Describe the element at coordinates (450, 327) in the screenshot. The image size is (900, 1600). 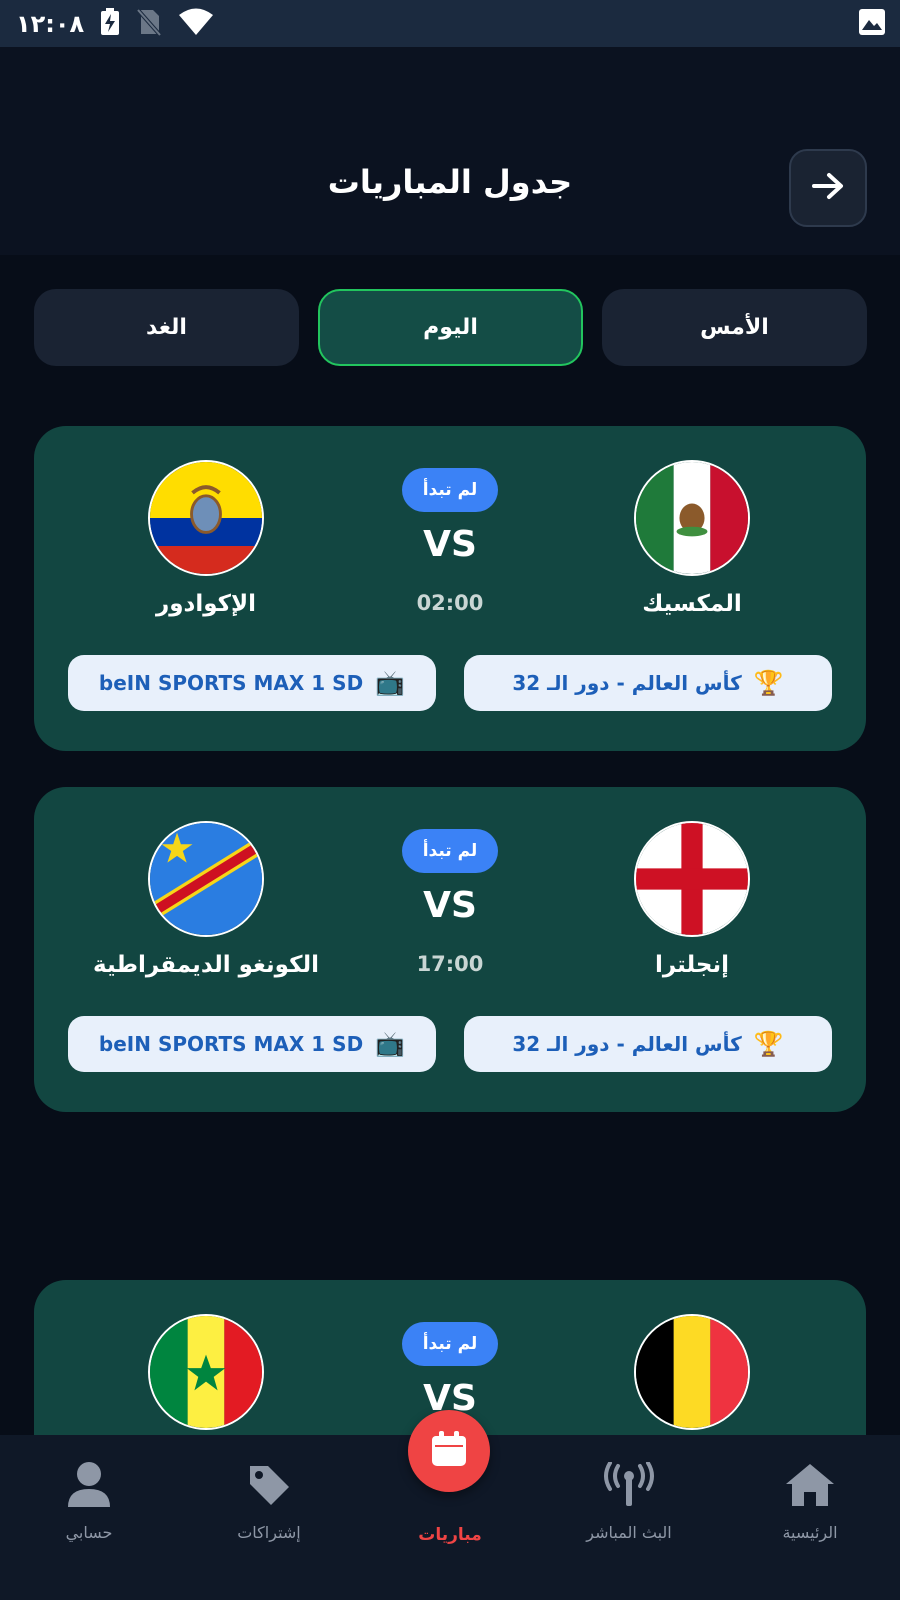
I see `tab-today: اليوم` at that location.